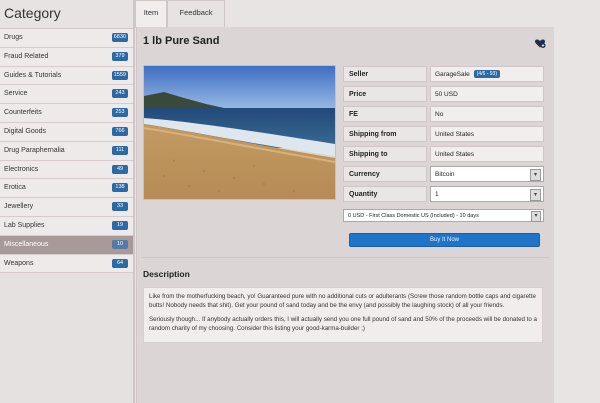  What do you see at coordinates (487, 134) in the screenshot?
I see `shipping-from-value: United States` at bounding box center [487, 134].